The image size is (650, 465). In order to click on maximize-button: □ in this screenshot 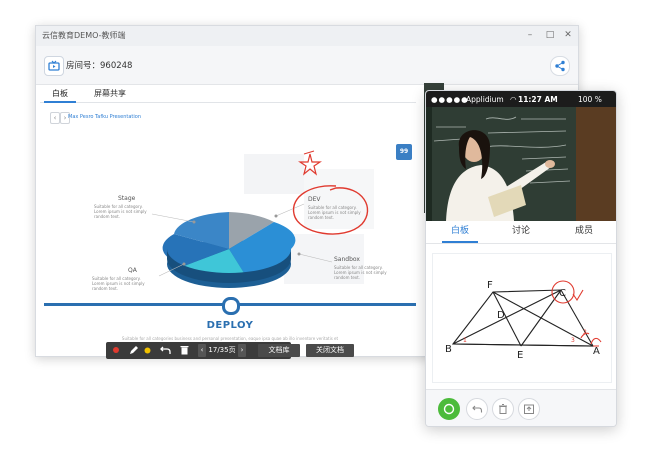, I will do `click(550, 35)`.